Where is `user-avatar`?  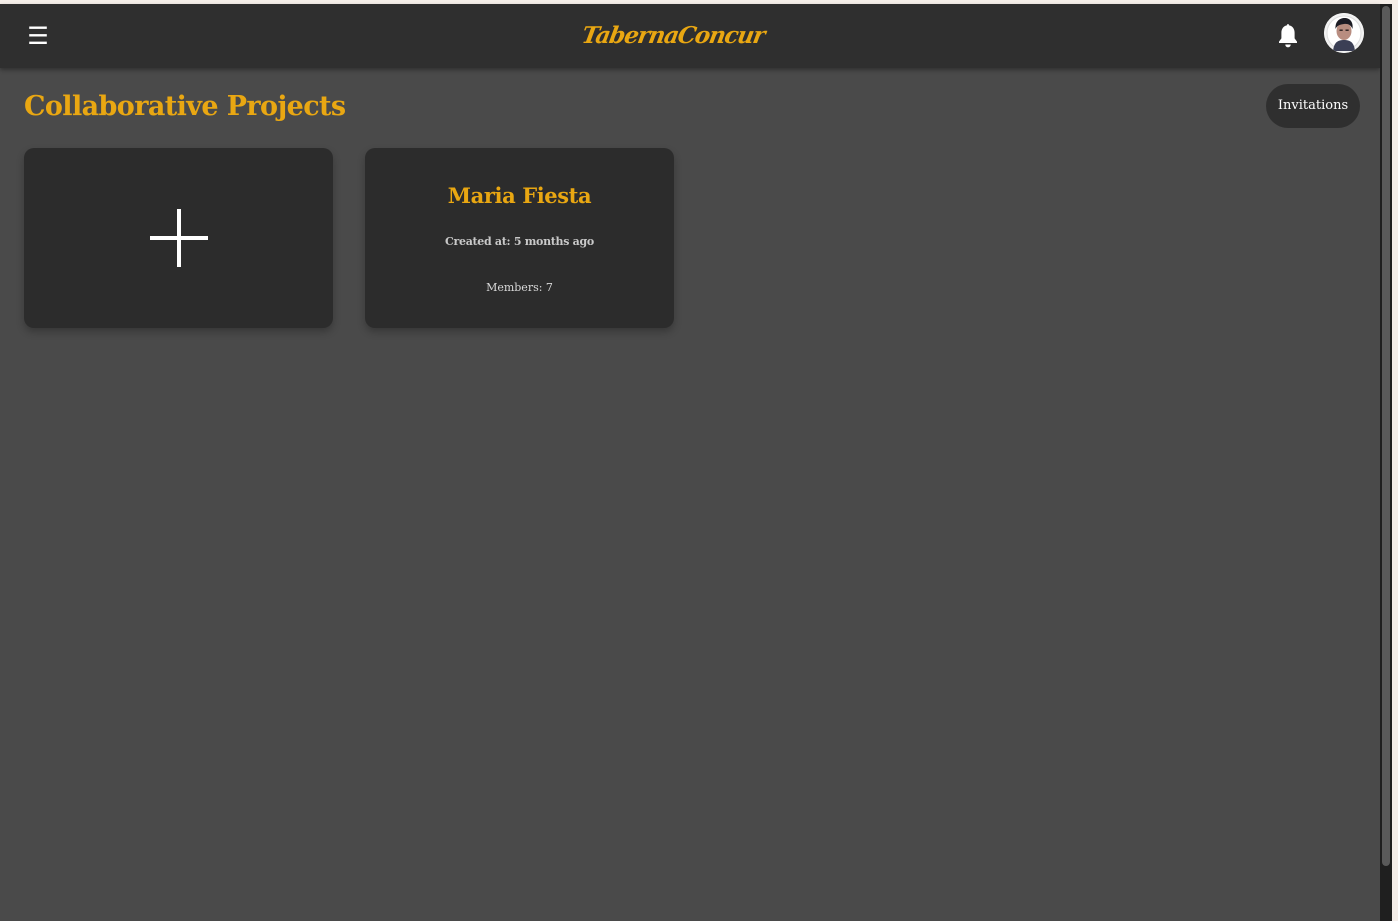 user-avatar is located at coordinates (1344, 33).